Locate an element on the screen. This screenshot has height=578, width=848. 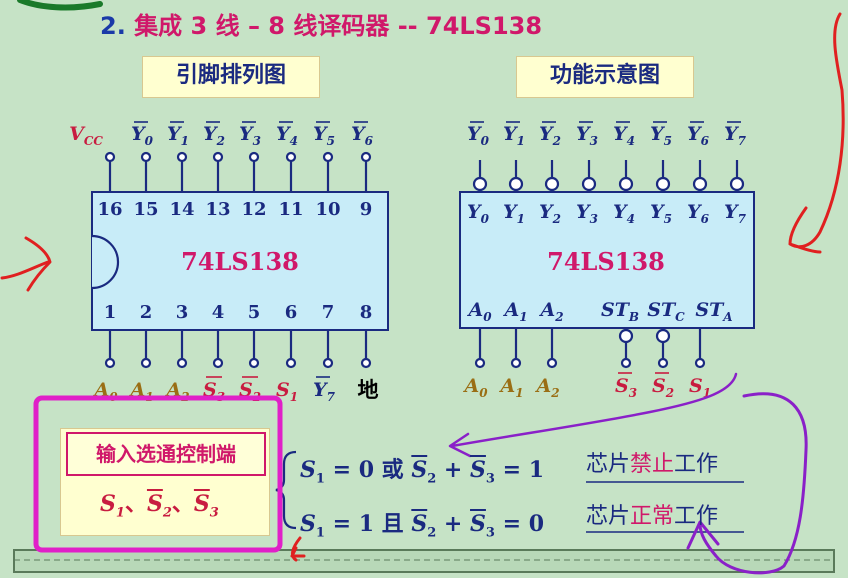
pin-number: 14 is located at coordinates (181, 209).